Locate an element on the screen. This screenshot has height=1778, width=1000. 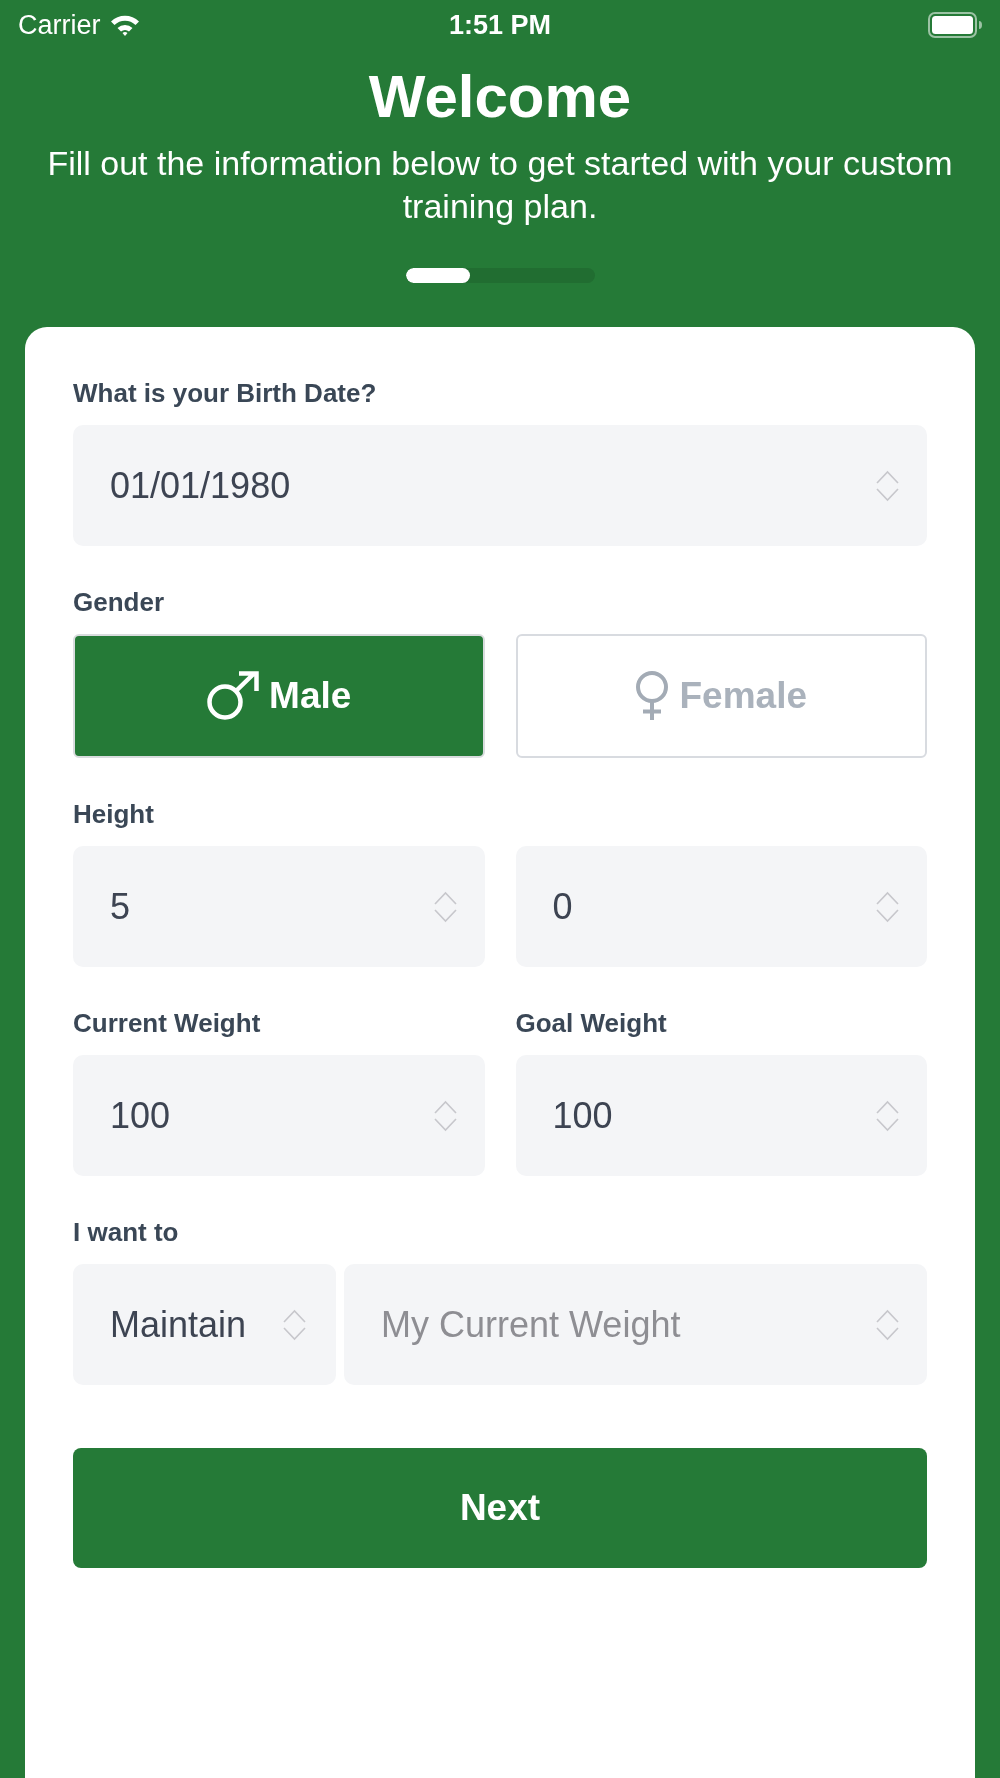
male-symbol-icon is located at coordinates (233, 696).